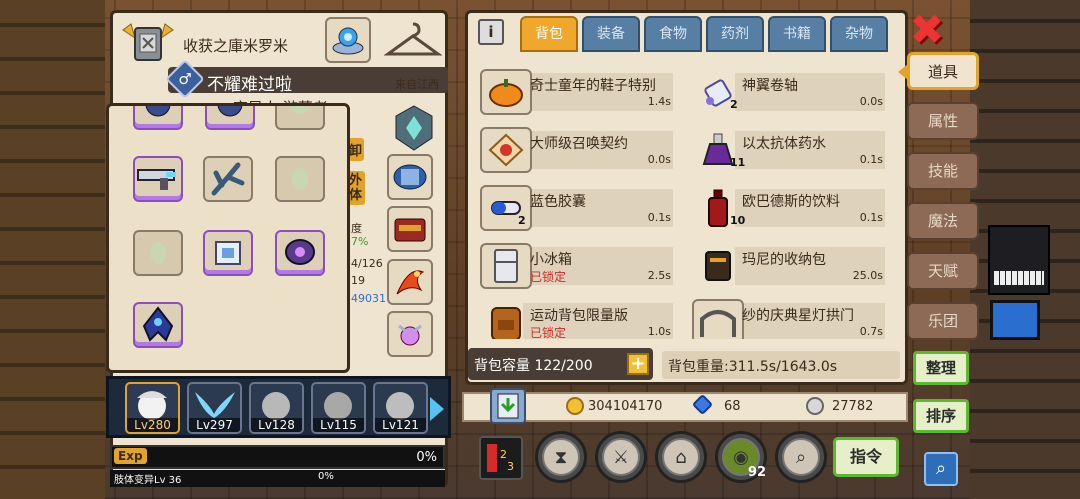 The width and height of the screenshot is (1080, 499). What do you see at coordinates (783, 206) in the screenshot?
I see `item-slot: 10 欧巴德斯的饮料 0.1s` at bounding box center [783, 206].